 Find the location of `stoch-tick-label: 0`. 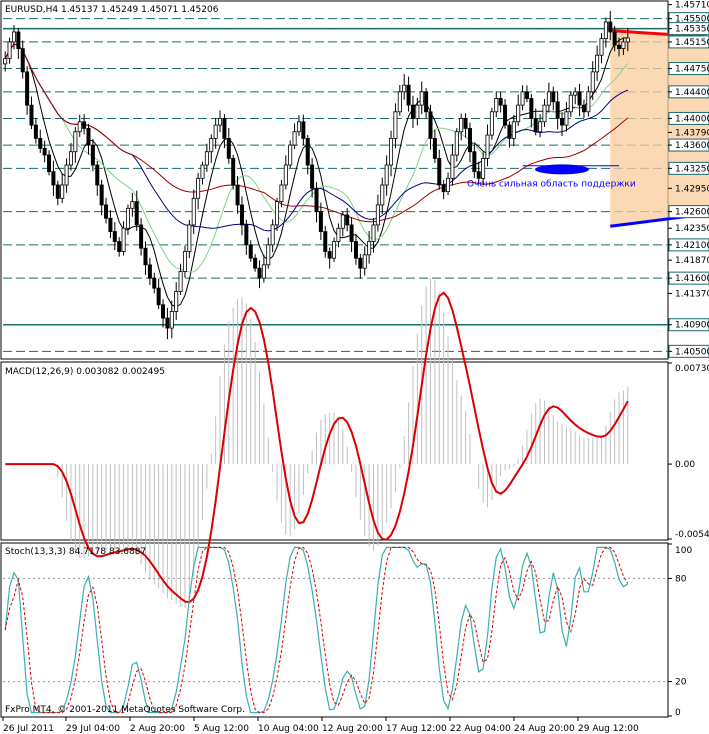

stoch-tick-label: 0 is located at coordinates (678, 713).